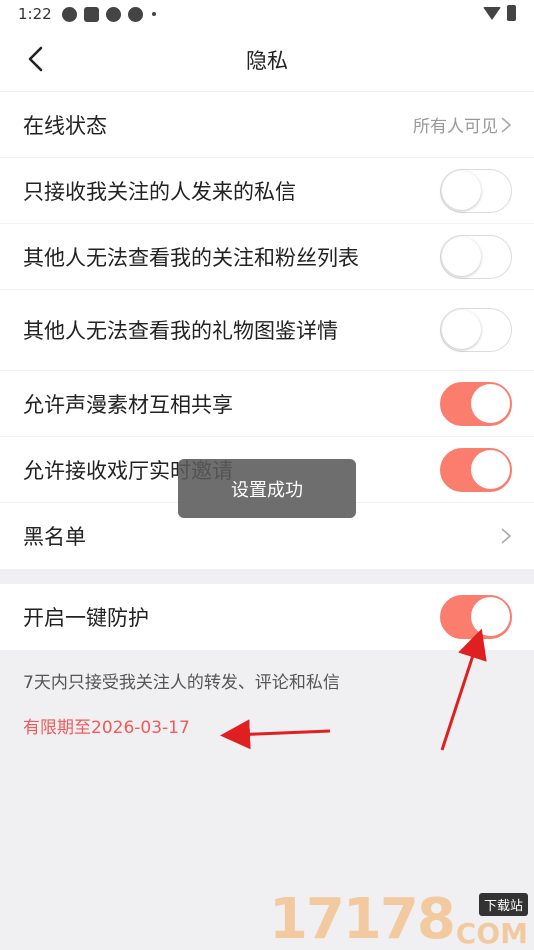  What do you see at coordinates (91, 14) in the screenshot?
I see `app-notification-icon` at bounding box center [91, 14].